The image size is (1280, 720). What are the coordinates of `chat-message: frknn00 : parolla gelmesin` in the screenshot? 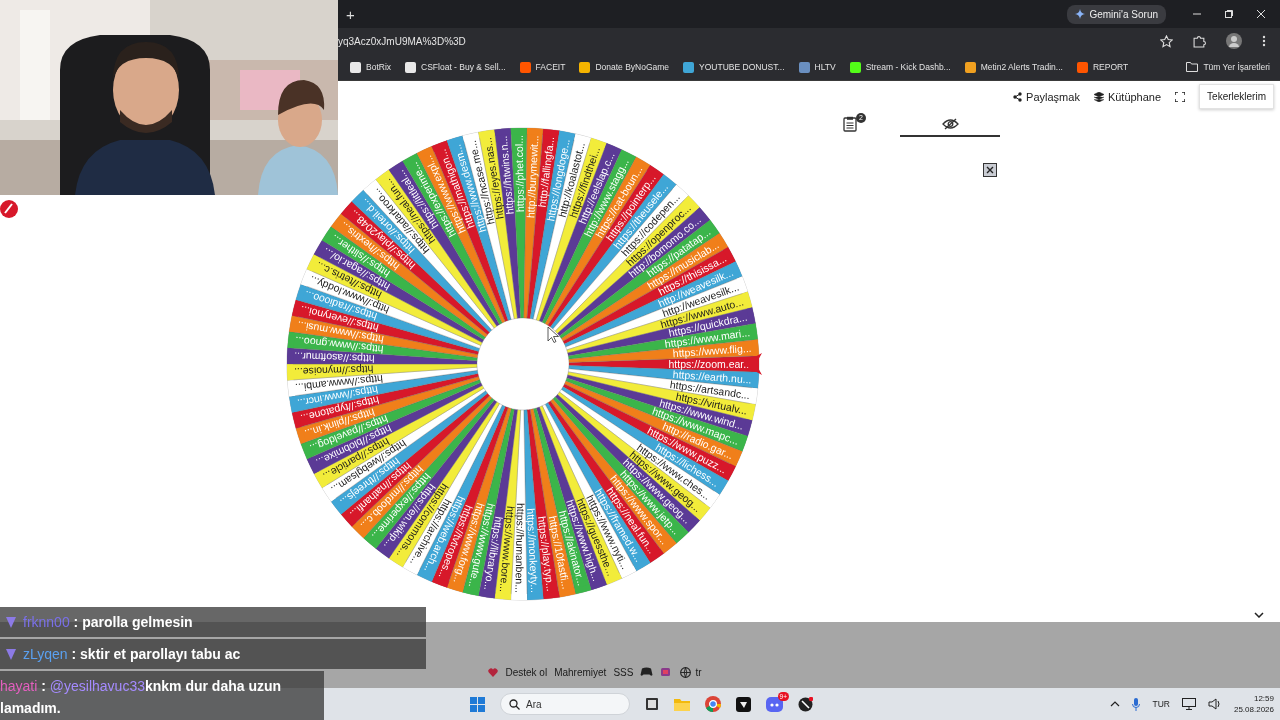 It's located at (108, 622).